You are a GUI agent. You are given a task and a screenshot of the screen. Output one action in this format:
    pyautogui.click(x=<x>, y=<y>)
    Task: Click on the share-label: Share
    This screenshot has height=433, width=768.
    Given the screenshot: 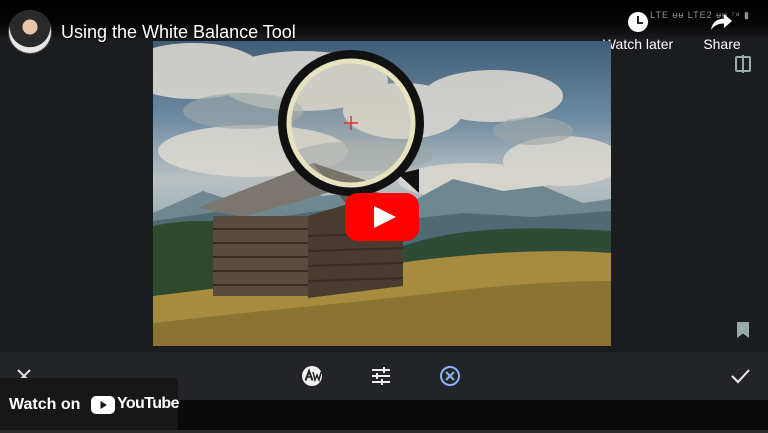 What is the action you would take?
    pyautogui.click(x=722, y=44)
    